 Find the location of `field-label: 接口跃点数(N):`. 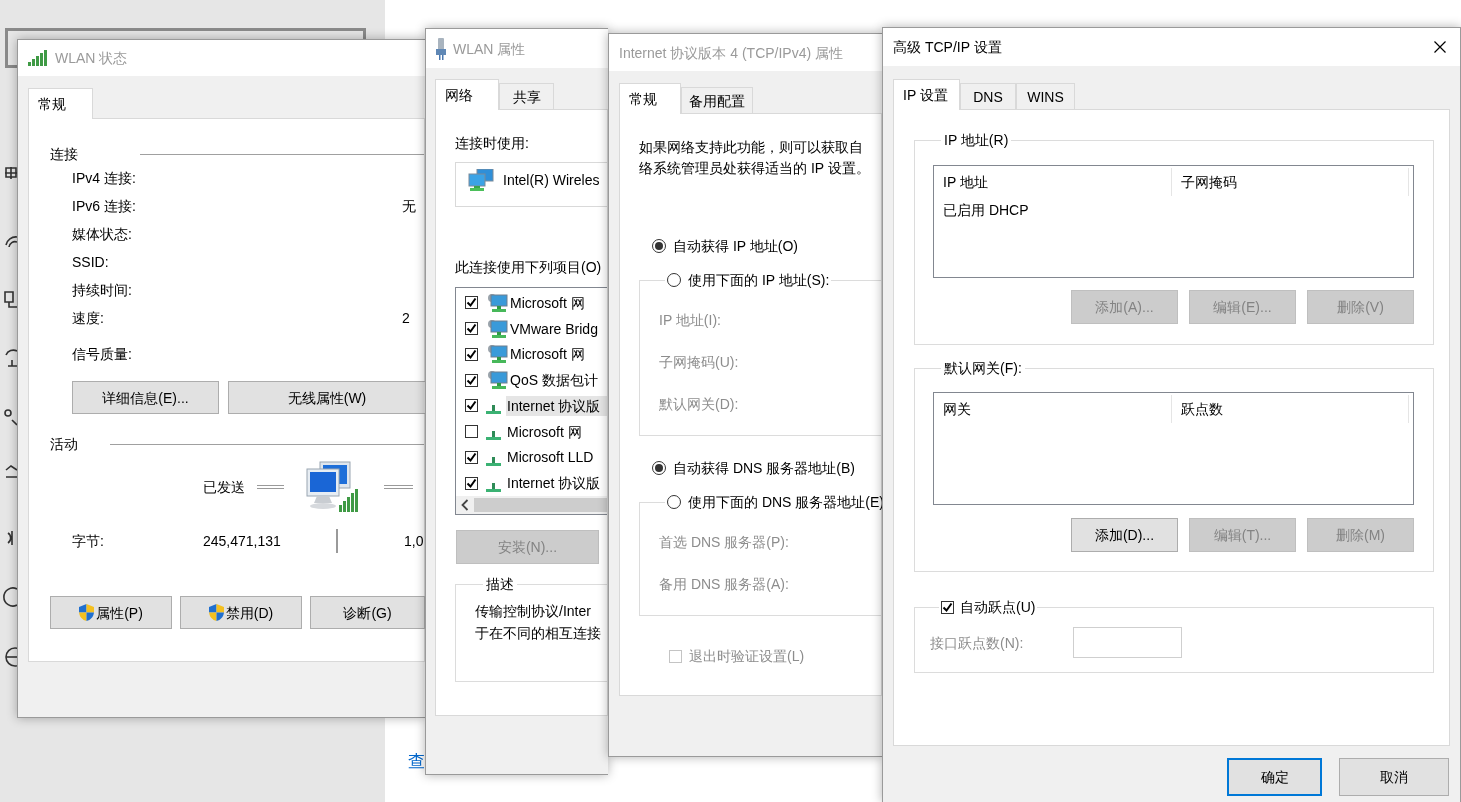

field-label: 接口跃点数(N): is located at coordinates (977, 643).